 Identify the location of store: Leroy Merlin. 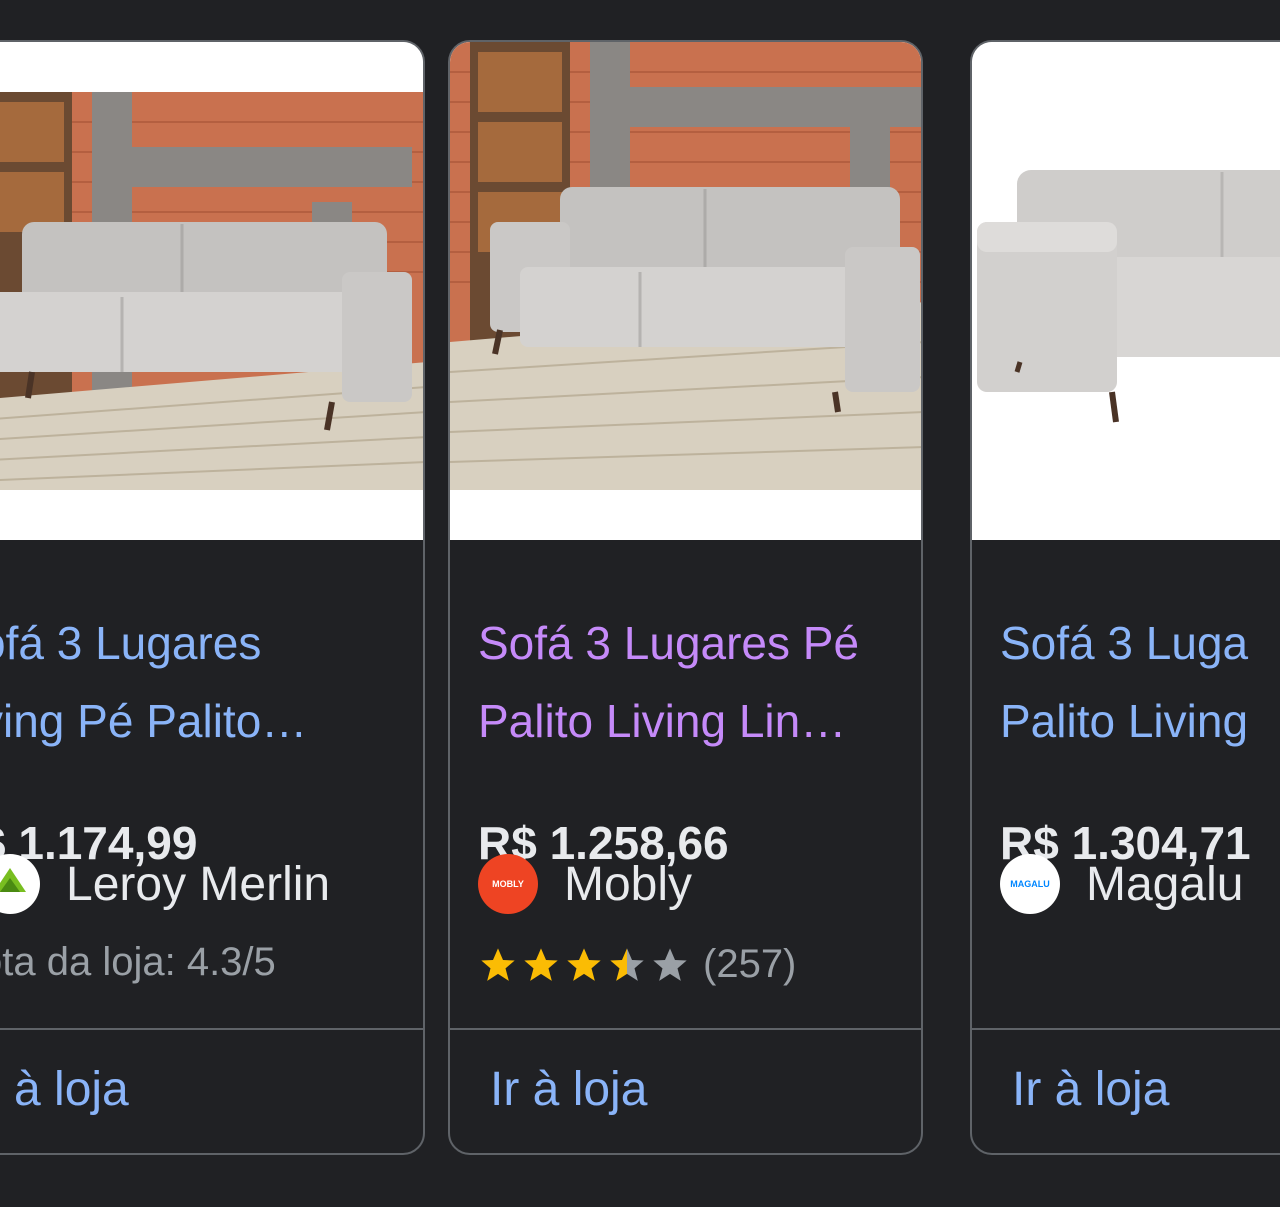
(165, 884).